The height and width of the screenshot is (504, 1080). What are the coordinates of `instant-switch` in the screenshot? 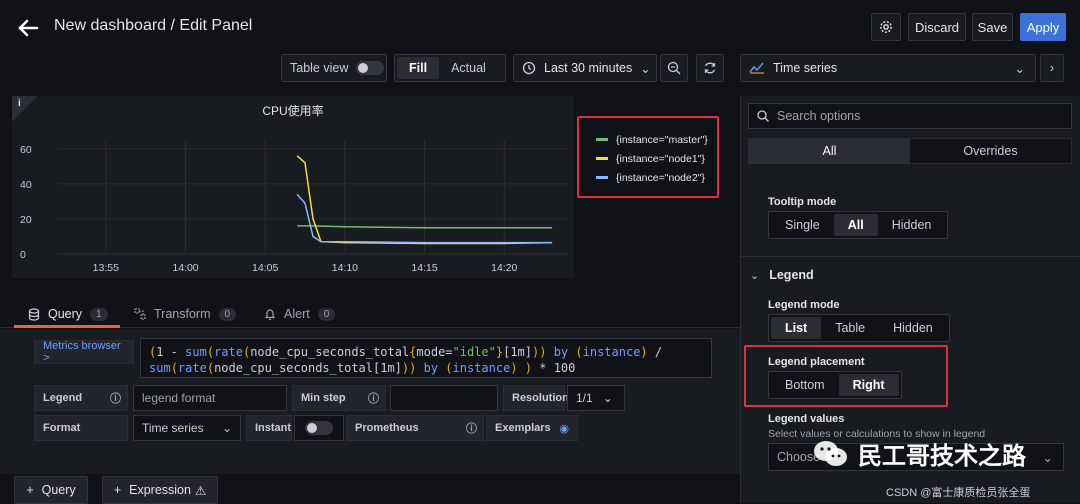 It's located at (319, 428).